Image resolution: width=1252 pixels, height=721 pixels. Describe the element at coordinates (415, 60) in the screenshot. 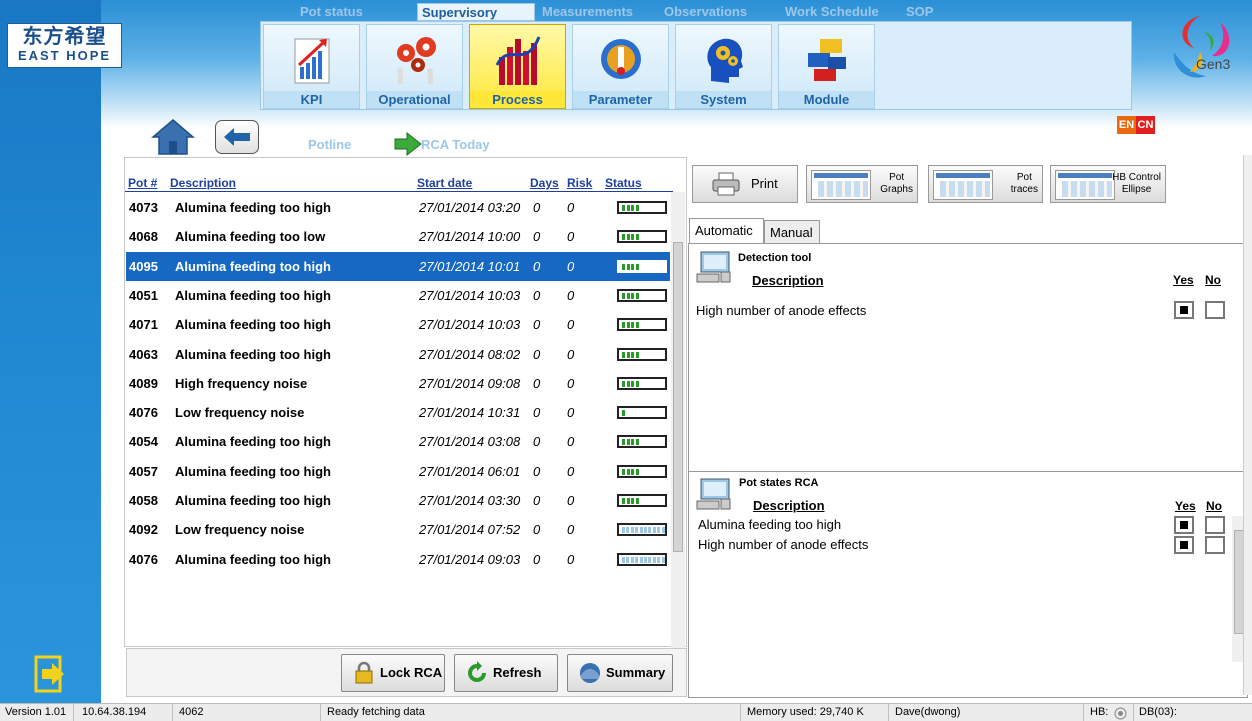

I see `gears-people-icon` at that location.